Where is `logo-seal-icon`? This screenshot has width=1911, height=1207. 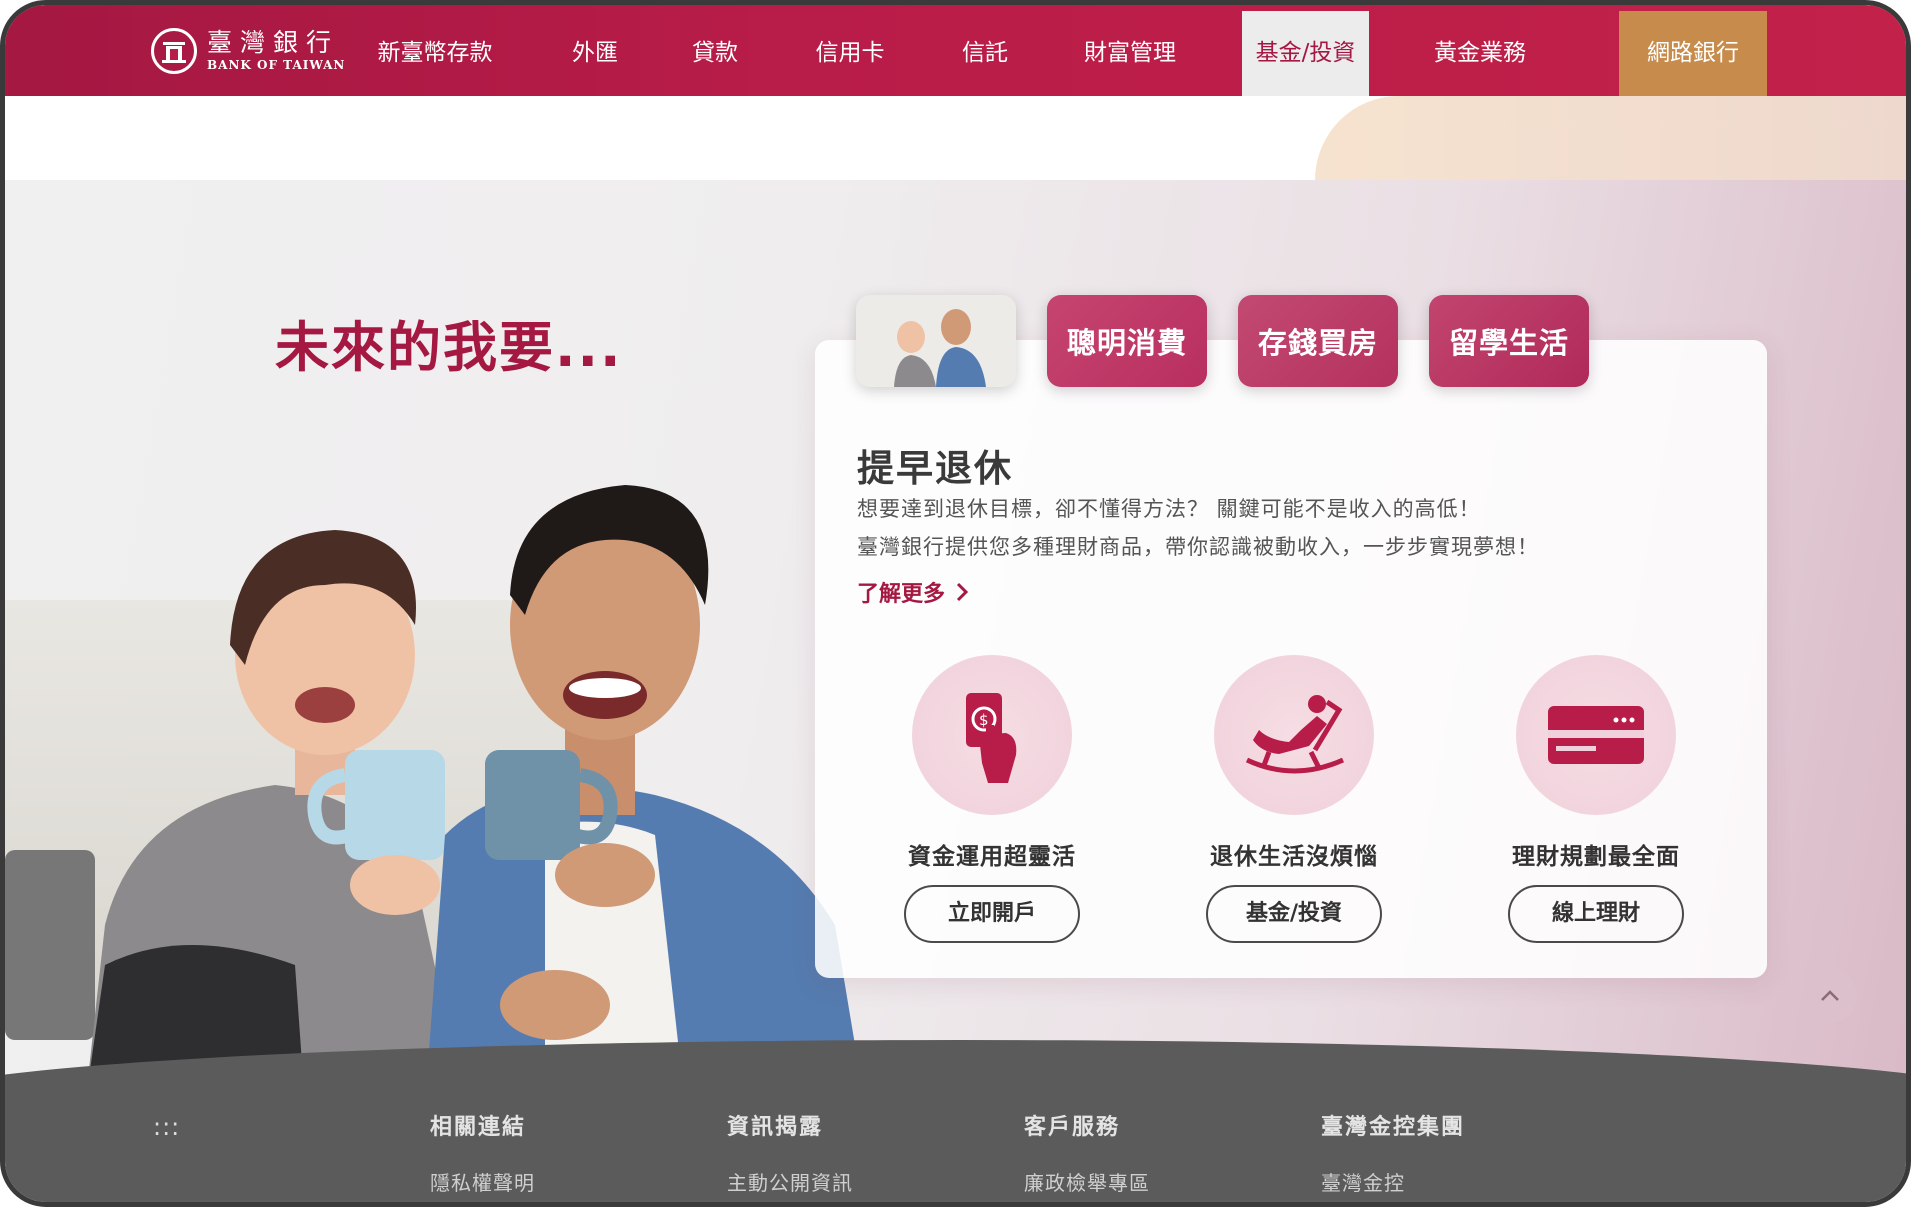 logo-seal-icon is located at coordinates (174, 51).